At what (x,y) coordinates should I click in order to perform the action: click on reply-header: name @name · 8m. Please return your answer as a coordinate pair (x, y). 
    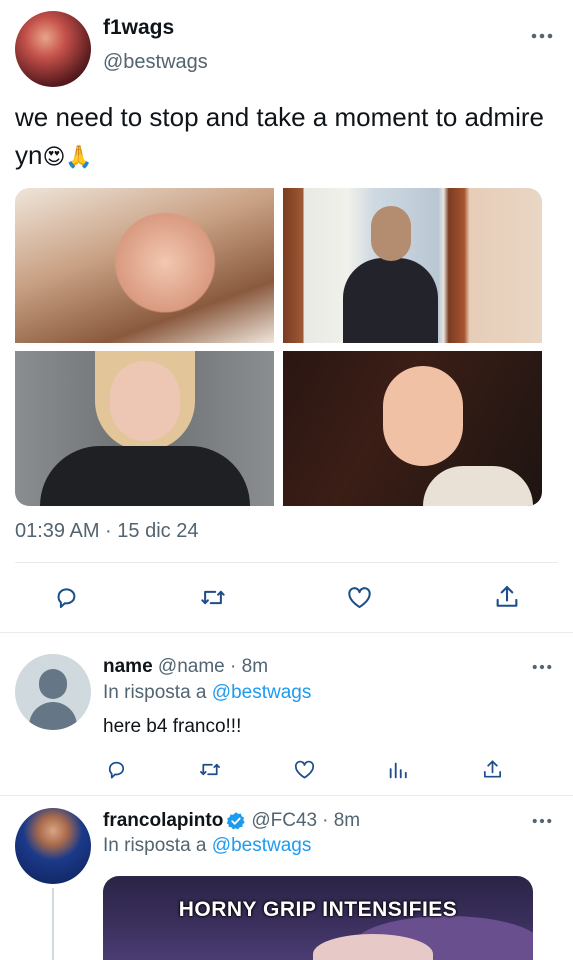
    Looking at the image, I should click on (185, 667).